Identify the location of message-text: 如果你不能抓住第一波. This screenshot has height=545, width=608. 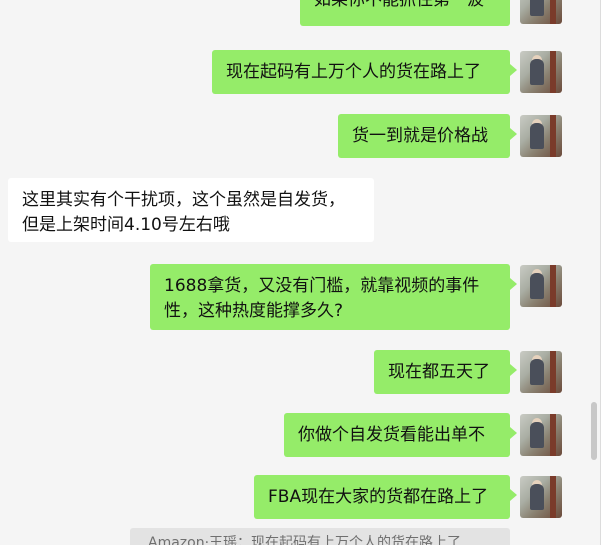
(399, 5).